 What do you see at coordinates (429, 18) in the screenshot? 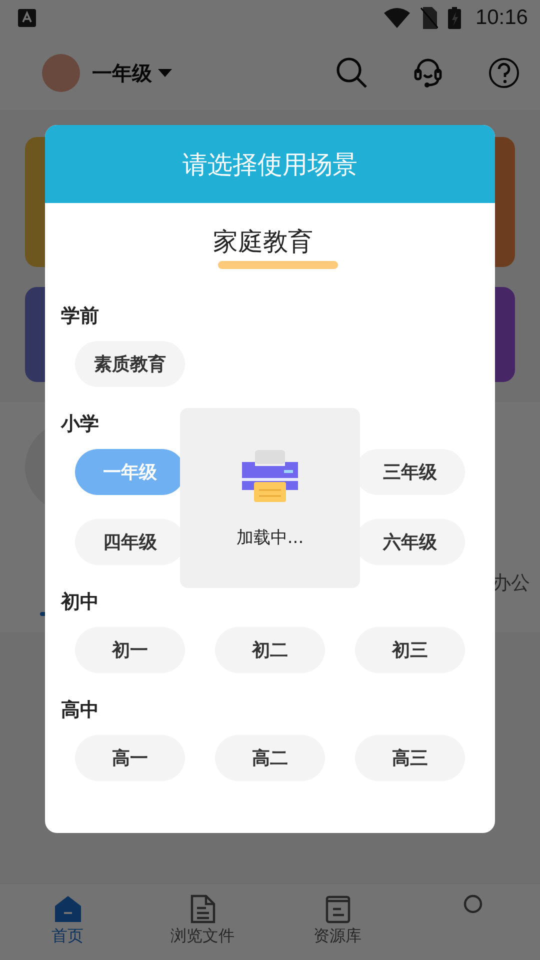
I see `no-sim-icon` at bounding box center [429, 18].